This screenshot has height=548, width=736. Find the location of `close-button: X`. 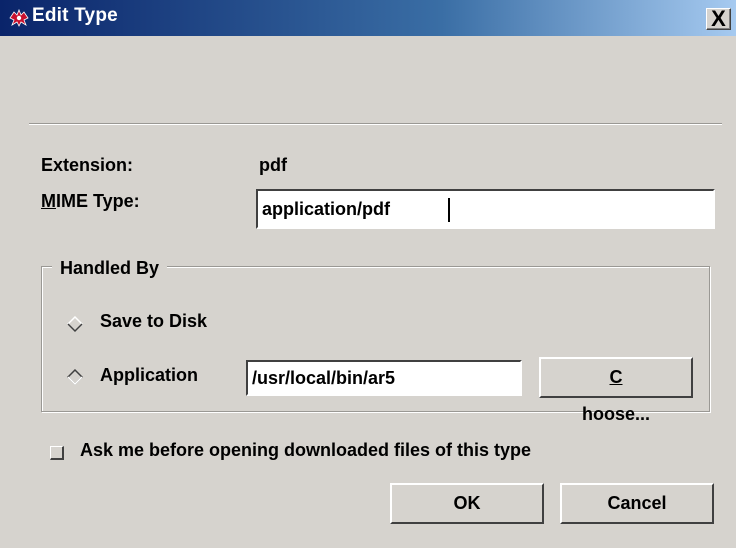

close-button: X is located at coordinates (718, 18).